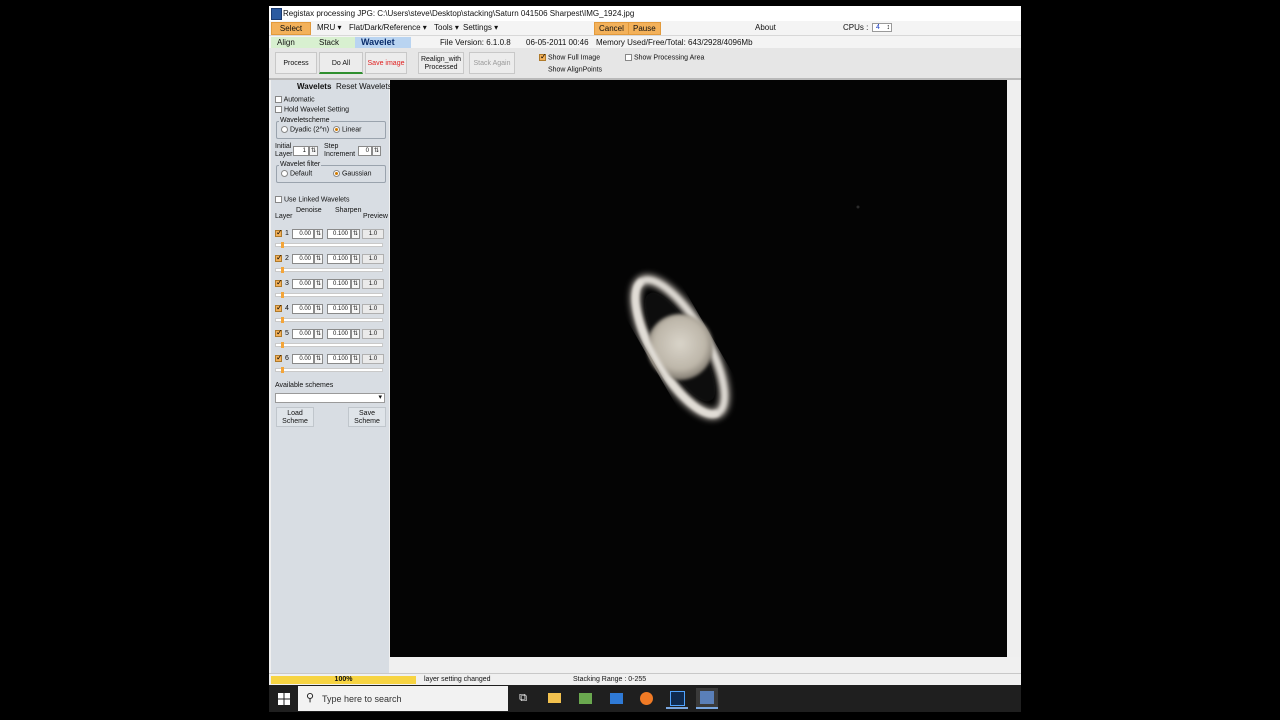 The width and height of the screenshot is (1280, 720). I want to click on linear-radio, so click(336, 129).